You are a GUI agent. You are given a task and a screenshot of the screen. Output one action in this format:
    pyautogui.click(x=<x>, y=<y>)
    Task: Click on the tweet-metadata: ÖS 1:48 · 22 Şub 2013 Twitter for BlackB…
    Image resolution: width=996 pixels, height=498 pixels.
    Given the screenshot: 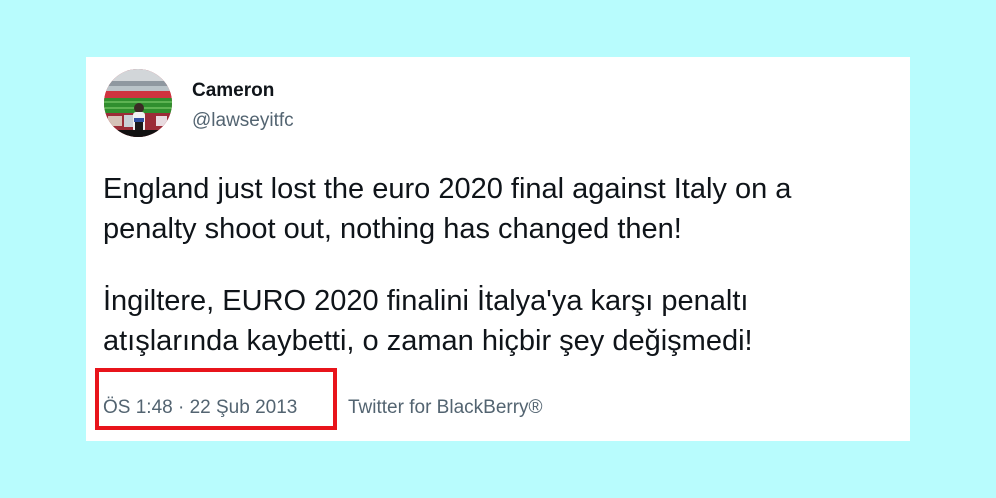 What is the action you would take?
    pyautogui.click(x=319, y=399)
    